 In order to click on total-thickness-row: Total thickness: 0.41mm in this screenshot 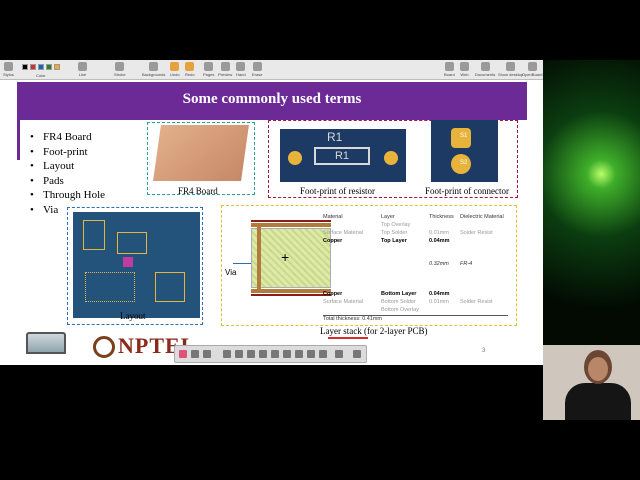, I will do `click(352, 319)`.